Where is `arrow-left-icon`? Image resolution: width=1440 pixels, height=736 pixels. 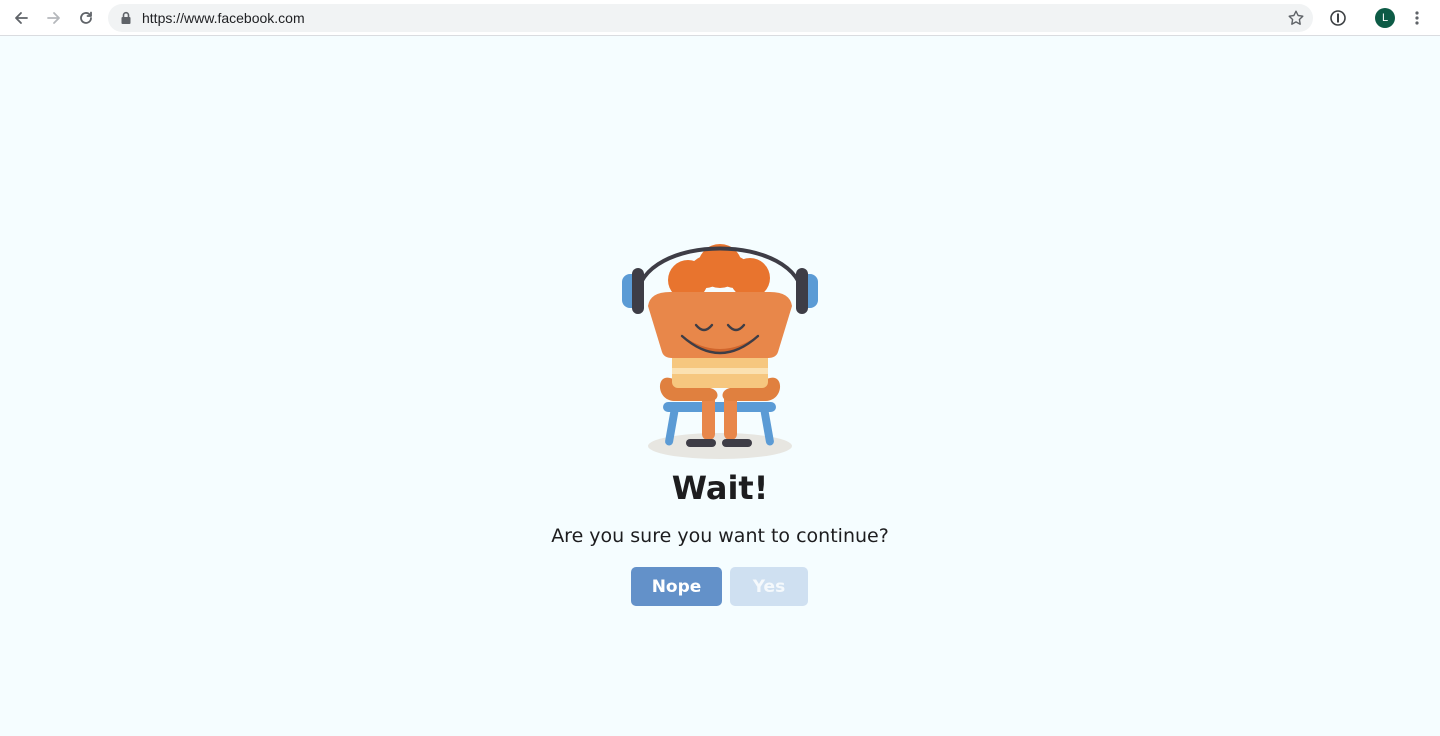 arrow-left-icon is located at coordinates (21, 18).